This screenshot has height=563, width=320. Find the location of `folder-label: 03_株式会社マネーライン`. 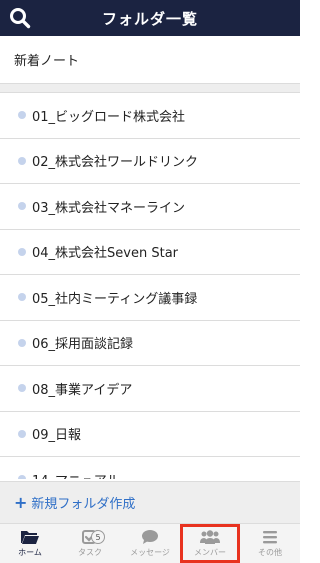

folder-label: 03_株式会社マネーライン is located at coordinates (109, 208).